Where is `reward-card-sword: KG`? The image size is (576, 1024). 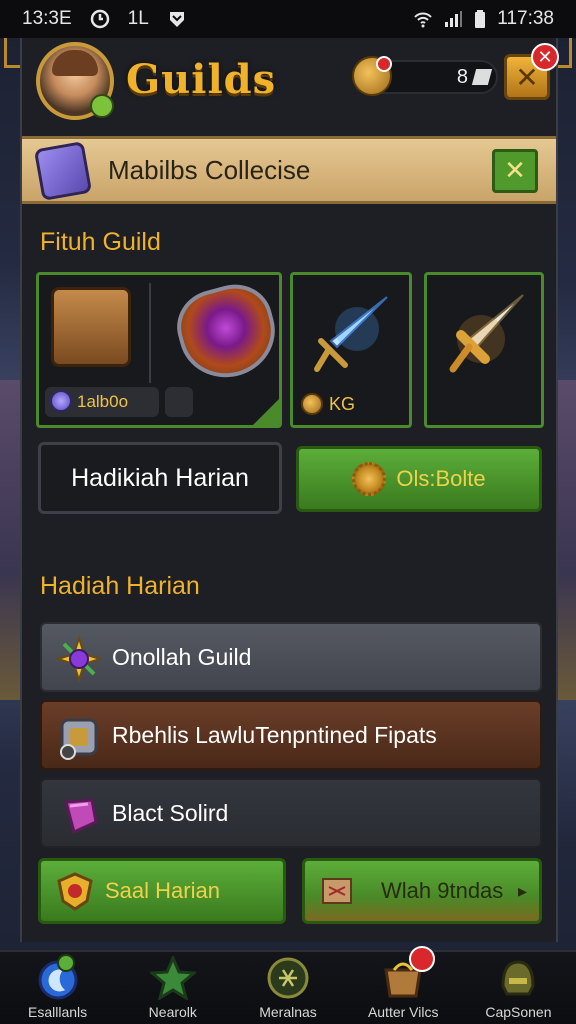 reward-card-sword: KG is located at coordinates (351, 350).